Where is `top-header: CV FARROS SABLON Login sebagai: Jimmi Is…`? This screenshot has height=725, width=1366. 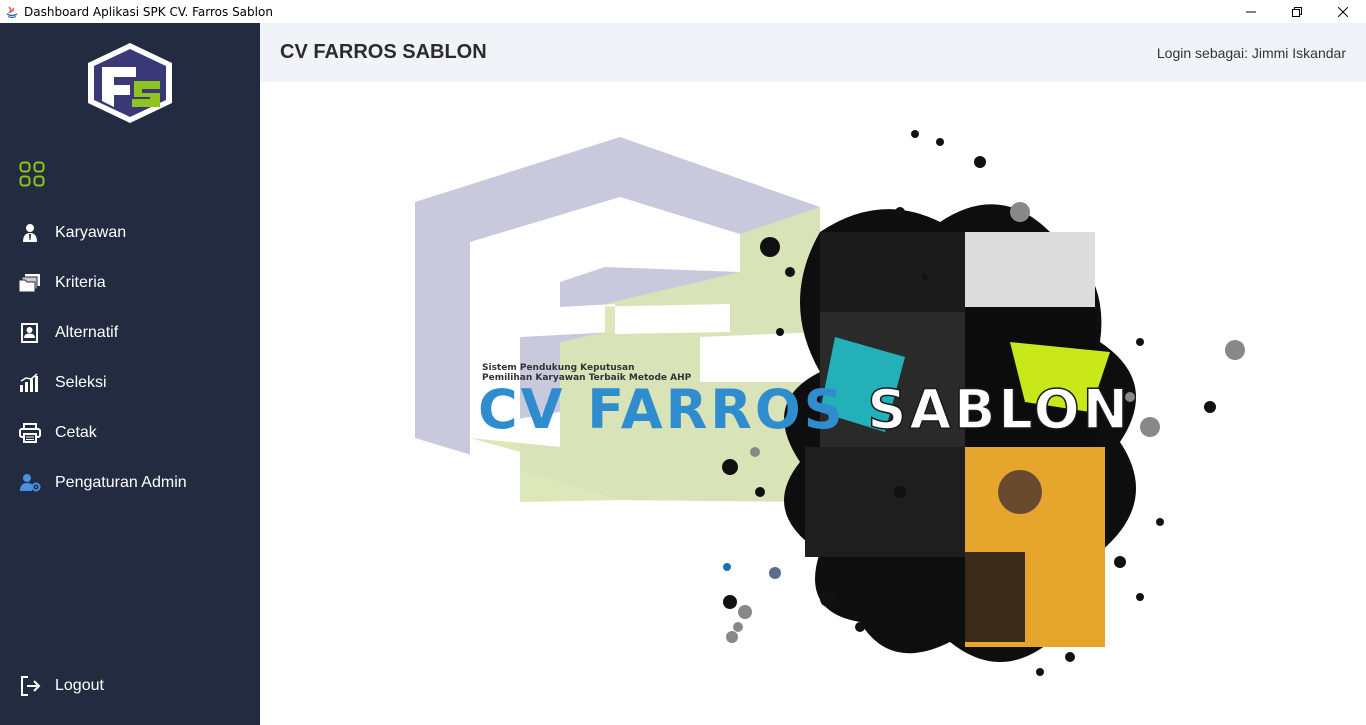 top-header: CV FARROS SABLON Login sebagai: Jimmi Is… is located at coordinates (813, 52).